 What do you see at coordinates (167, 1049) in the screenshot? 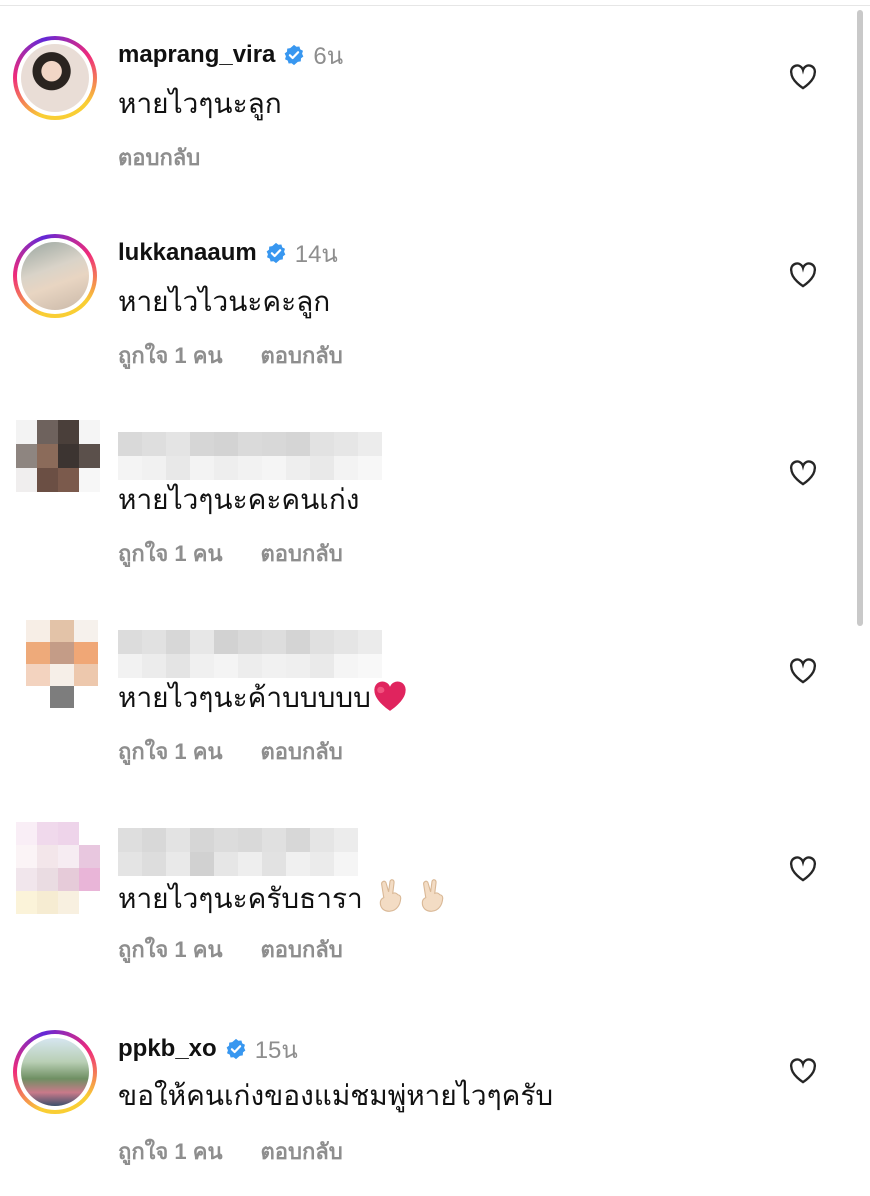
I see `username: ppkb_xo` at bounding box center [167, 1049].